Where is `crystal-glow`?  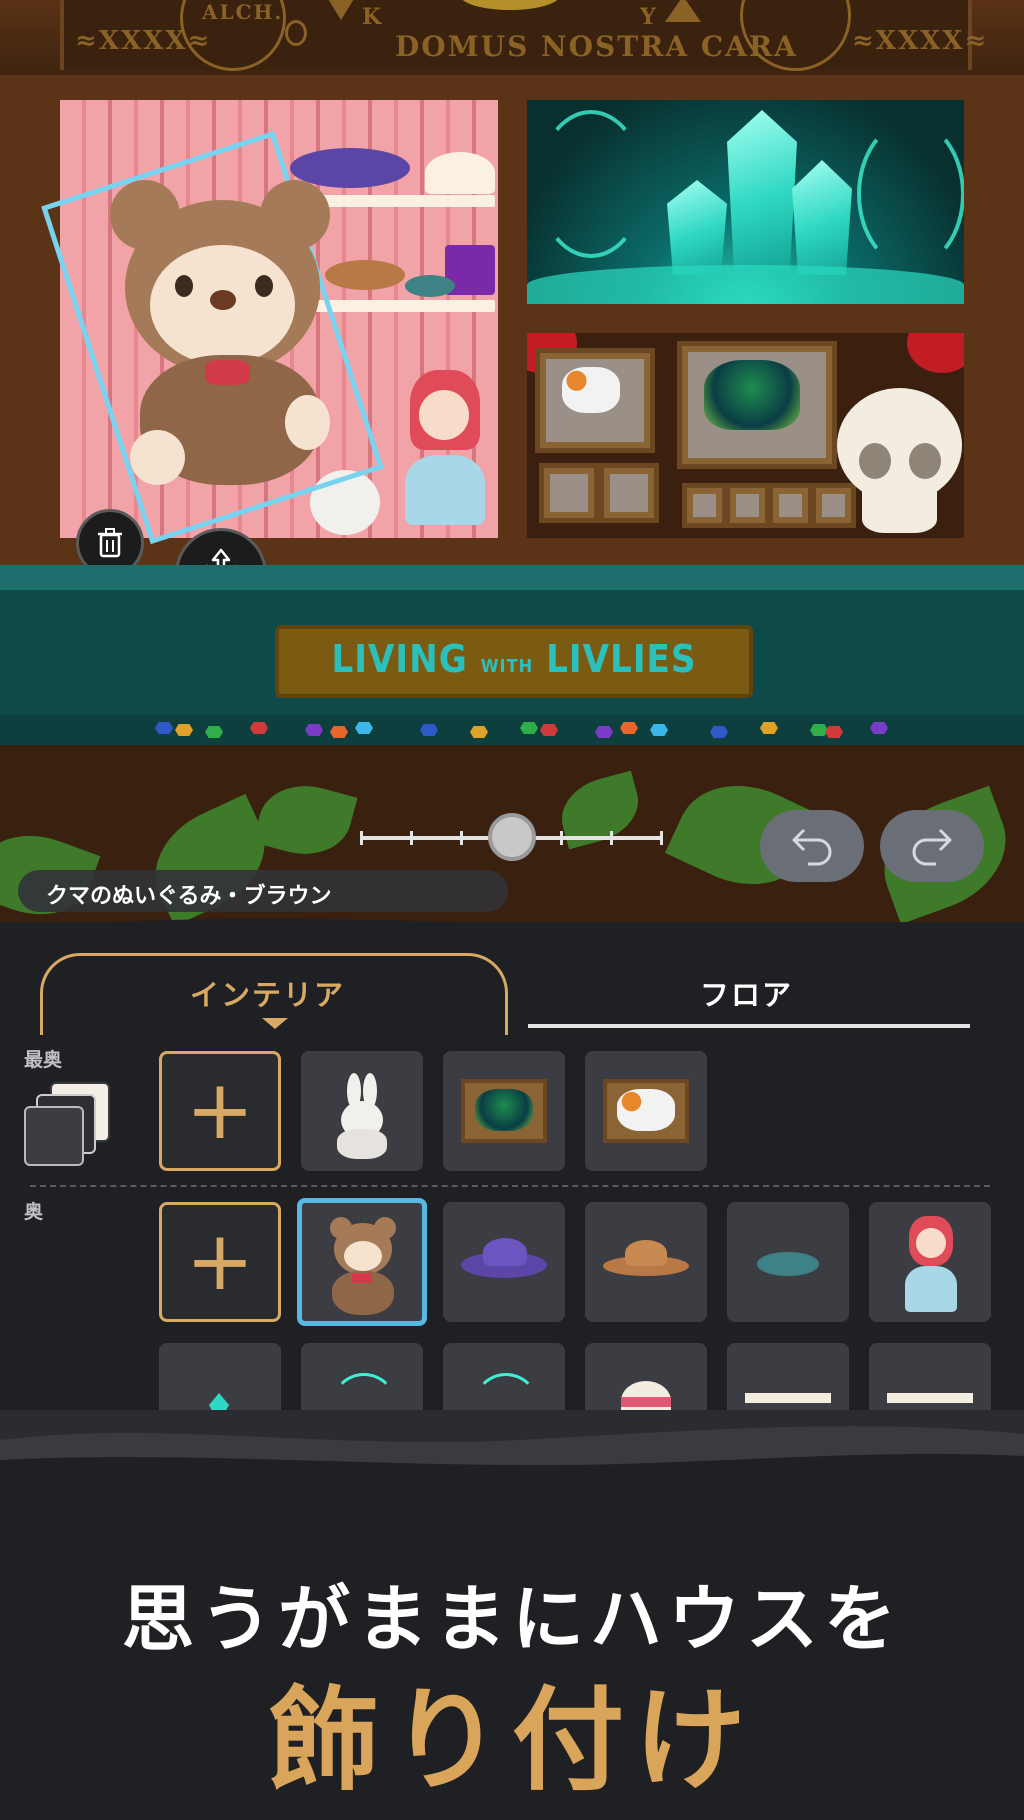 crystal-glow is located at coordinates (745, 284).